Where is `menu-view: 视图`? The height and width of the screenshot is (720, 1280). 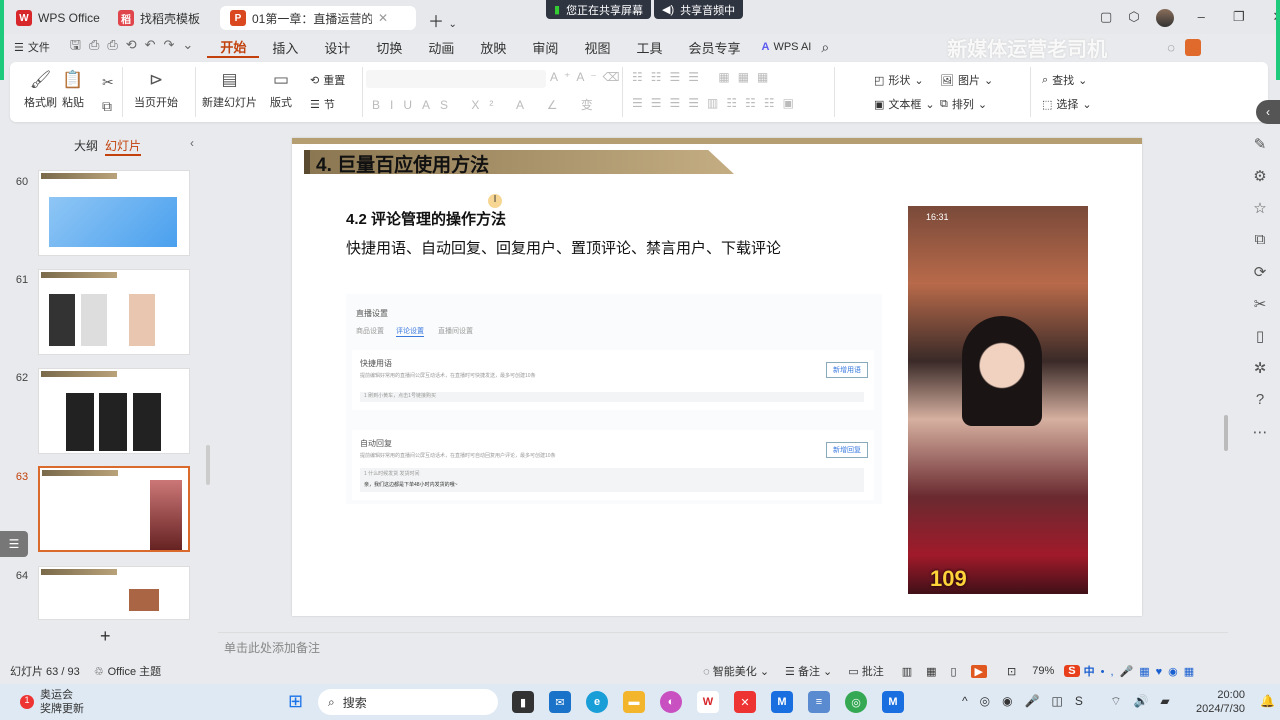
menu-view: 视图 is located at coordinates (597, 47).